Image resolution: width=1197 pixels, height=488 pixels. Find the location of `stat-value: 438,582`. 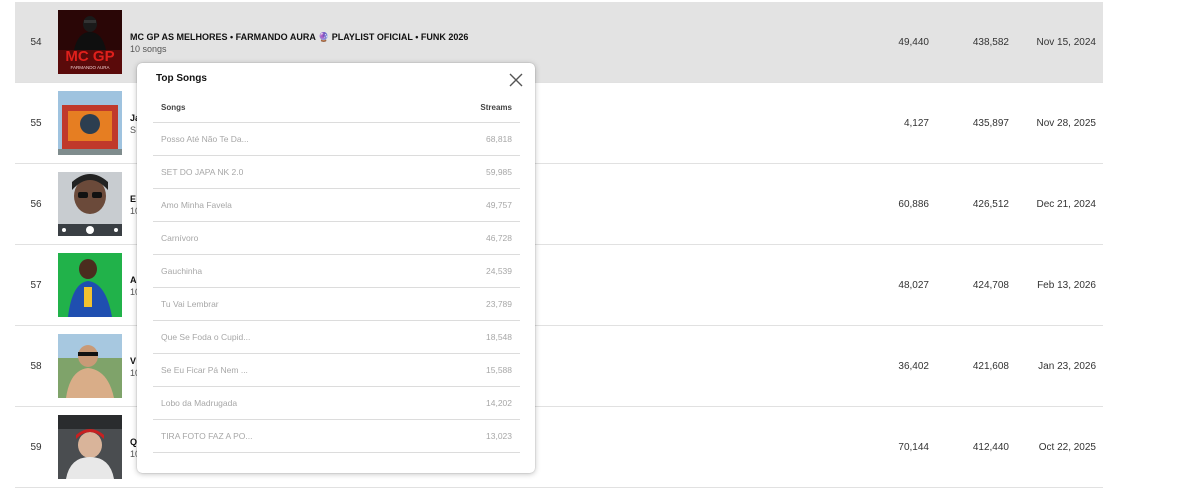

stat-value: 438,582 is located at coordinates (990, 42).